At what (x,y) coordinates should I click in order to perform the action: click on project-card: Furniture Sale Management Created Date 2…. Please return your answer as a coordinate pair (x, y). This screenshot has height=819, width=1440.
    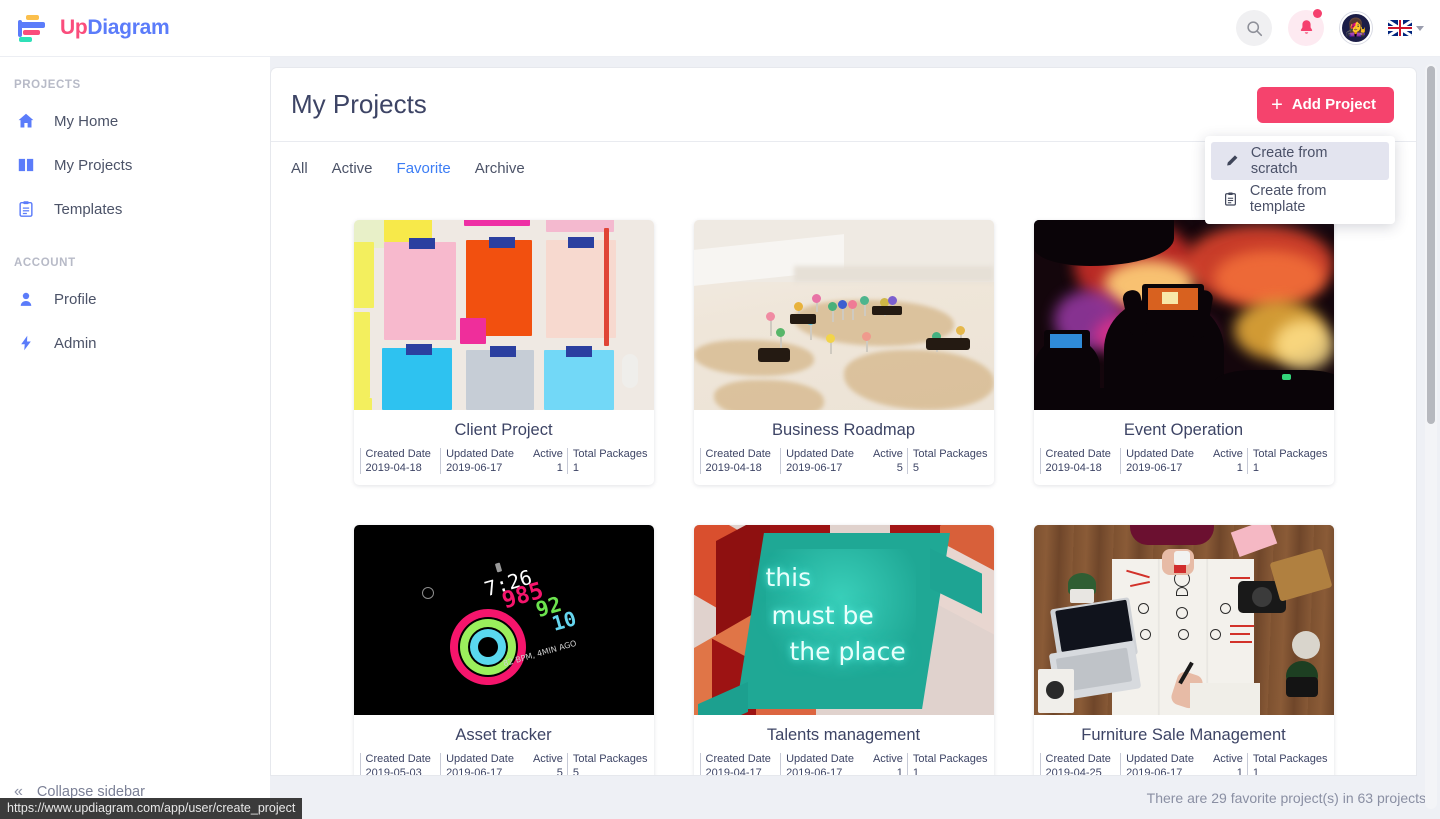
    Looking at the image, I should click on (1183, 650).